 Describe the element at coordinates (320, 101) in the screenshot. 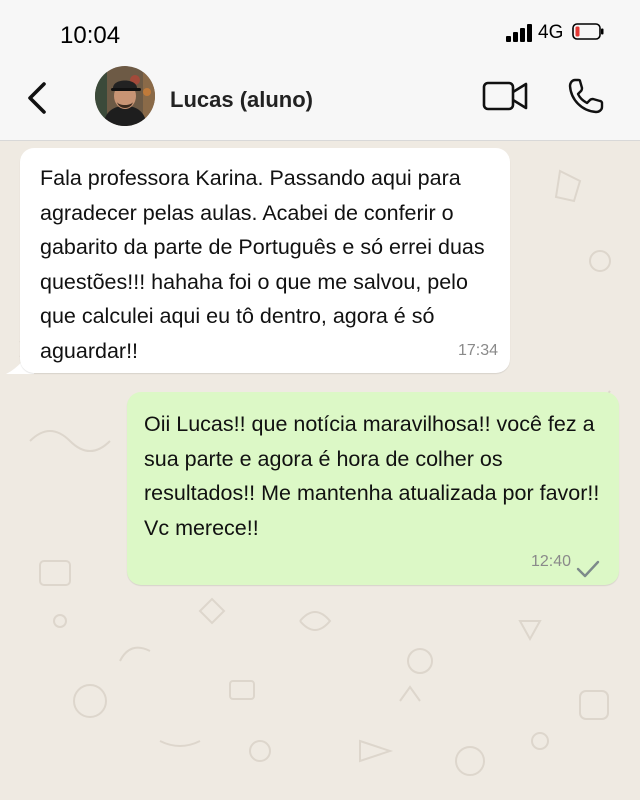

I see `chat-header: Lucas (aluno)` at that location.